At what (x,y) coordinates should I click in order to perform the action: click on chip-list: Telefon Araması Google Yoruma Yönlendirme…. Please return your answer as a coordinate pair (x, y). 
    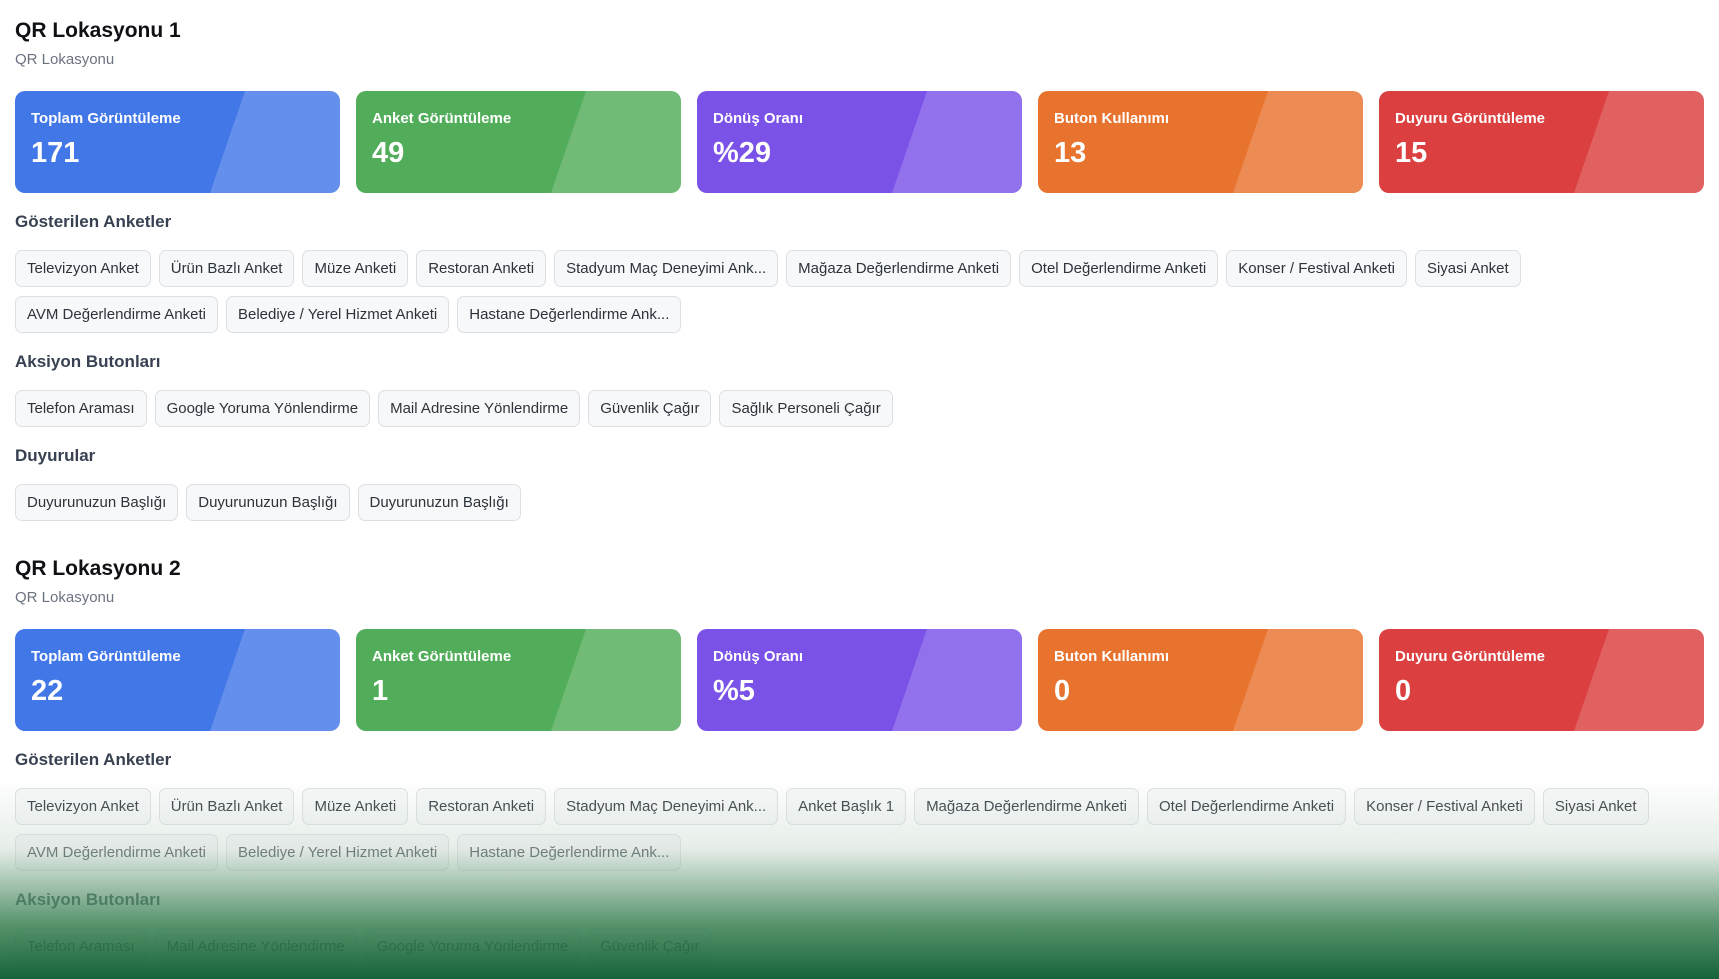
    Looking at the image, I should click on (859, 408).